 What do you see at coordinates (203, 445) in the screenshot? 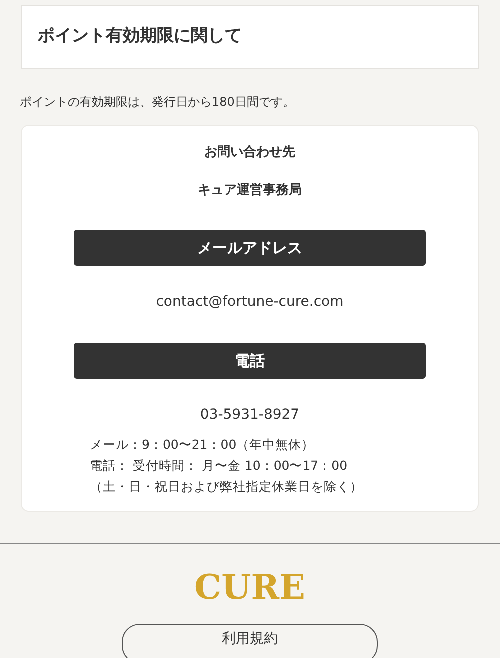
I see `hours-text: メール：9：00〜21：00（年中無休）` at bounding box center [203, 445].